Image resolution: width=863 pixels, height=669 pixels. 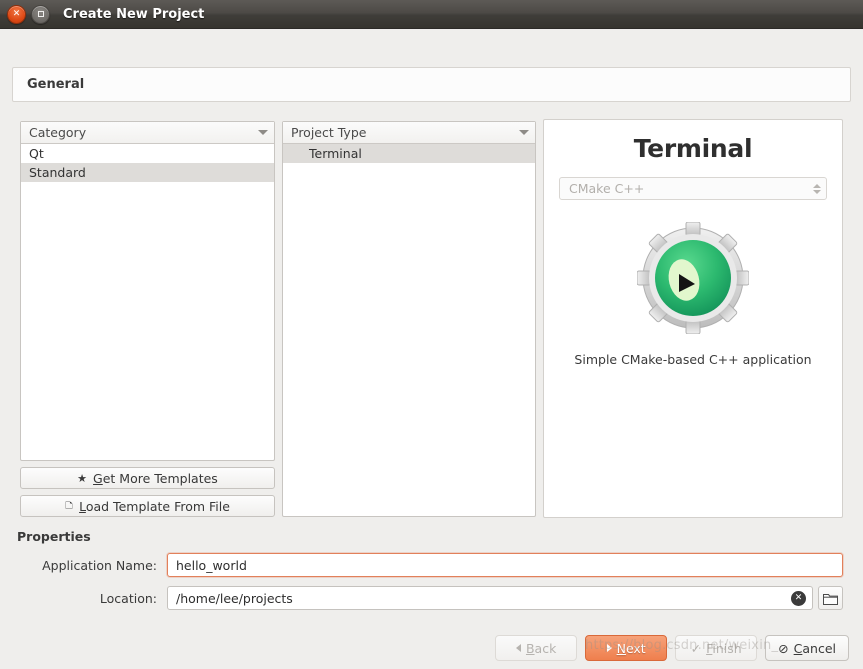 I want to click on preview-title: Terminal, so click(x=693, y=148).